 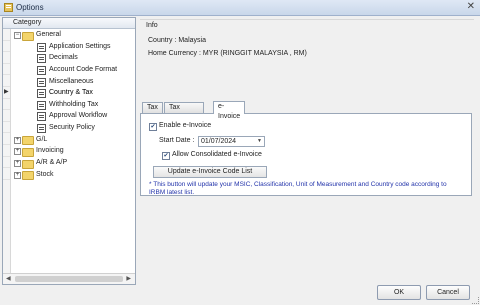 What do you see at coordinates (7, 151) in the screenshot?
I see `row-gutter: ▶` at bounding box center [7, 151].